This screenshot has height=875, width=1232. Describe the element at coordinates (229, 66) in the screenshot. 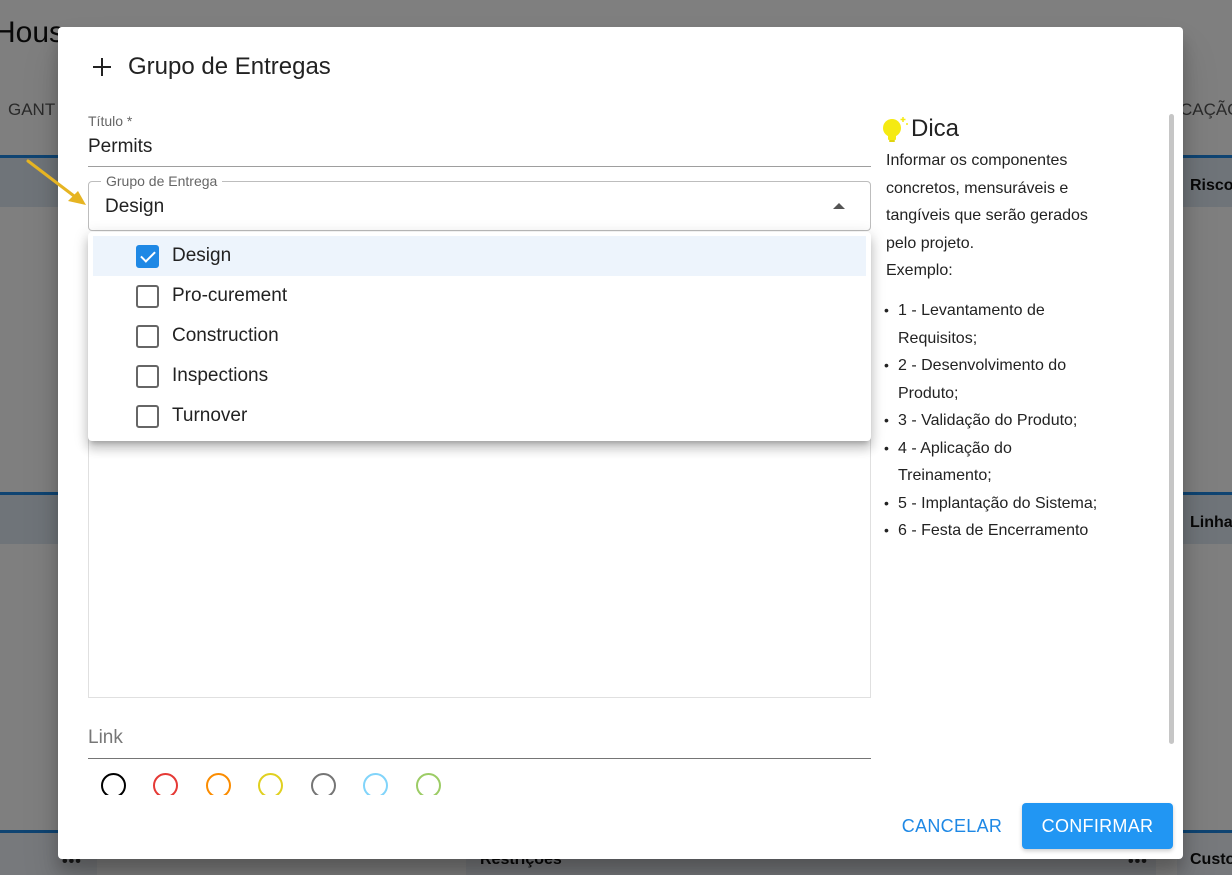

I see `dialog-title: Grupo de Entregas` at that location.